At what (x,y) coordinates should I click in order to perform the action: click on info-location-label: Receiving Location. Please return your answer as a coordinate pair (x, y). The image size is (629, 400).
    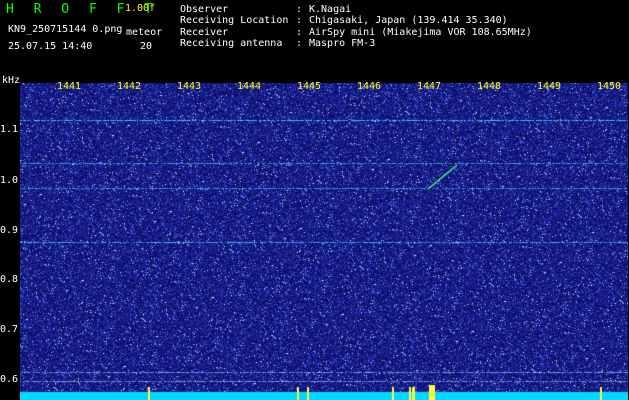
    Looking at the image, I should click on (234, 20).